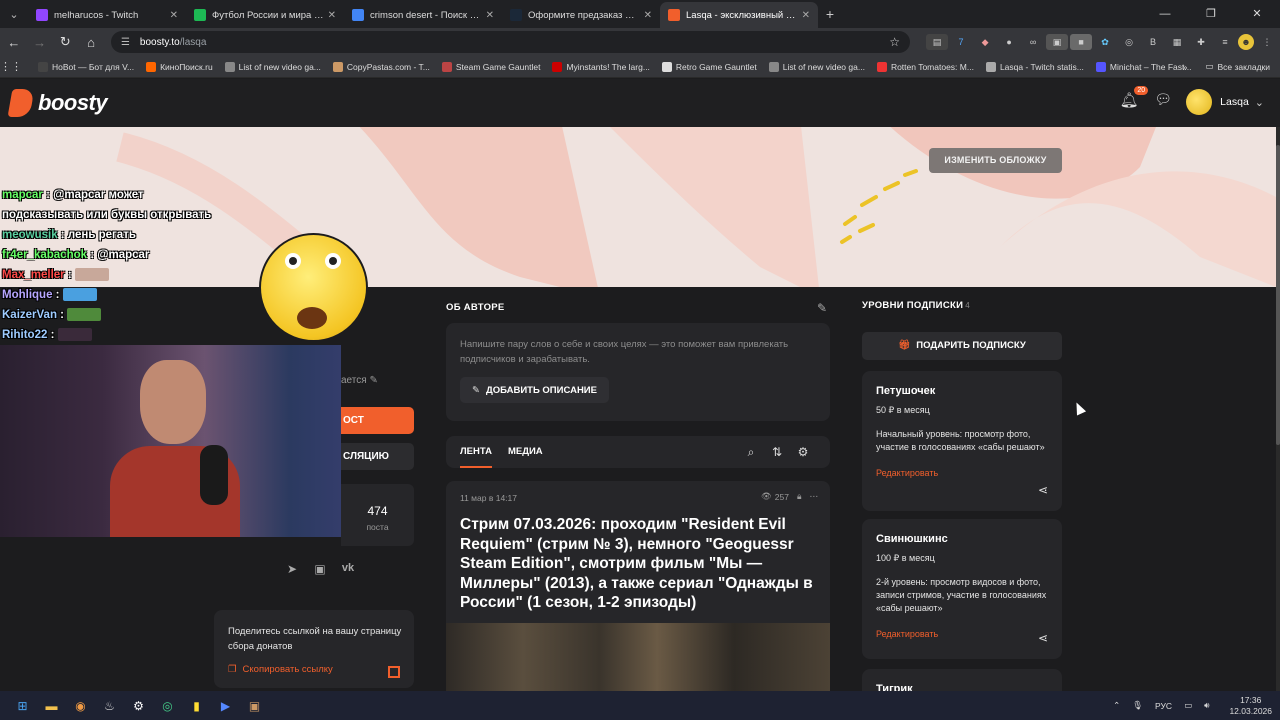  I want to click on app-icon: ◎, so click(167, 706).